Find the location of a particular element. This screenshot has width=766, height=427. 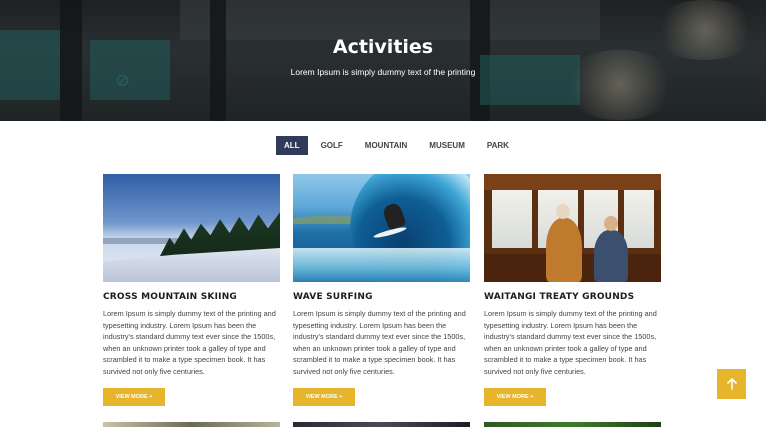

card-title: WAITANGI TREATY GROUNDS is located at coordinates (572, 297).